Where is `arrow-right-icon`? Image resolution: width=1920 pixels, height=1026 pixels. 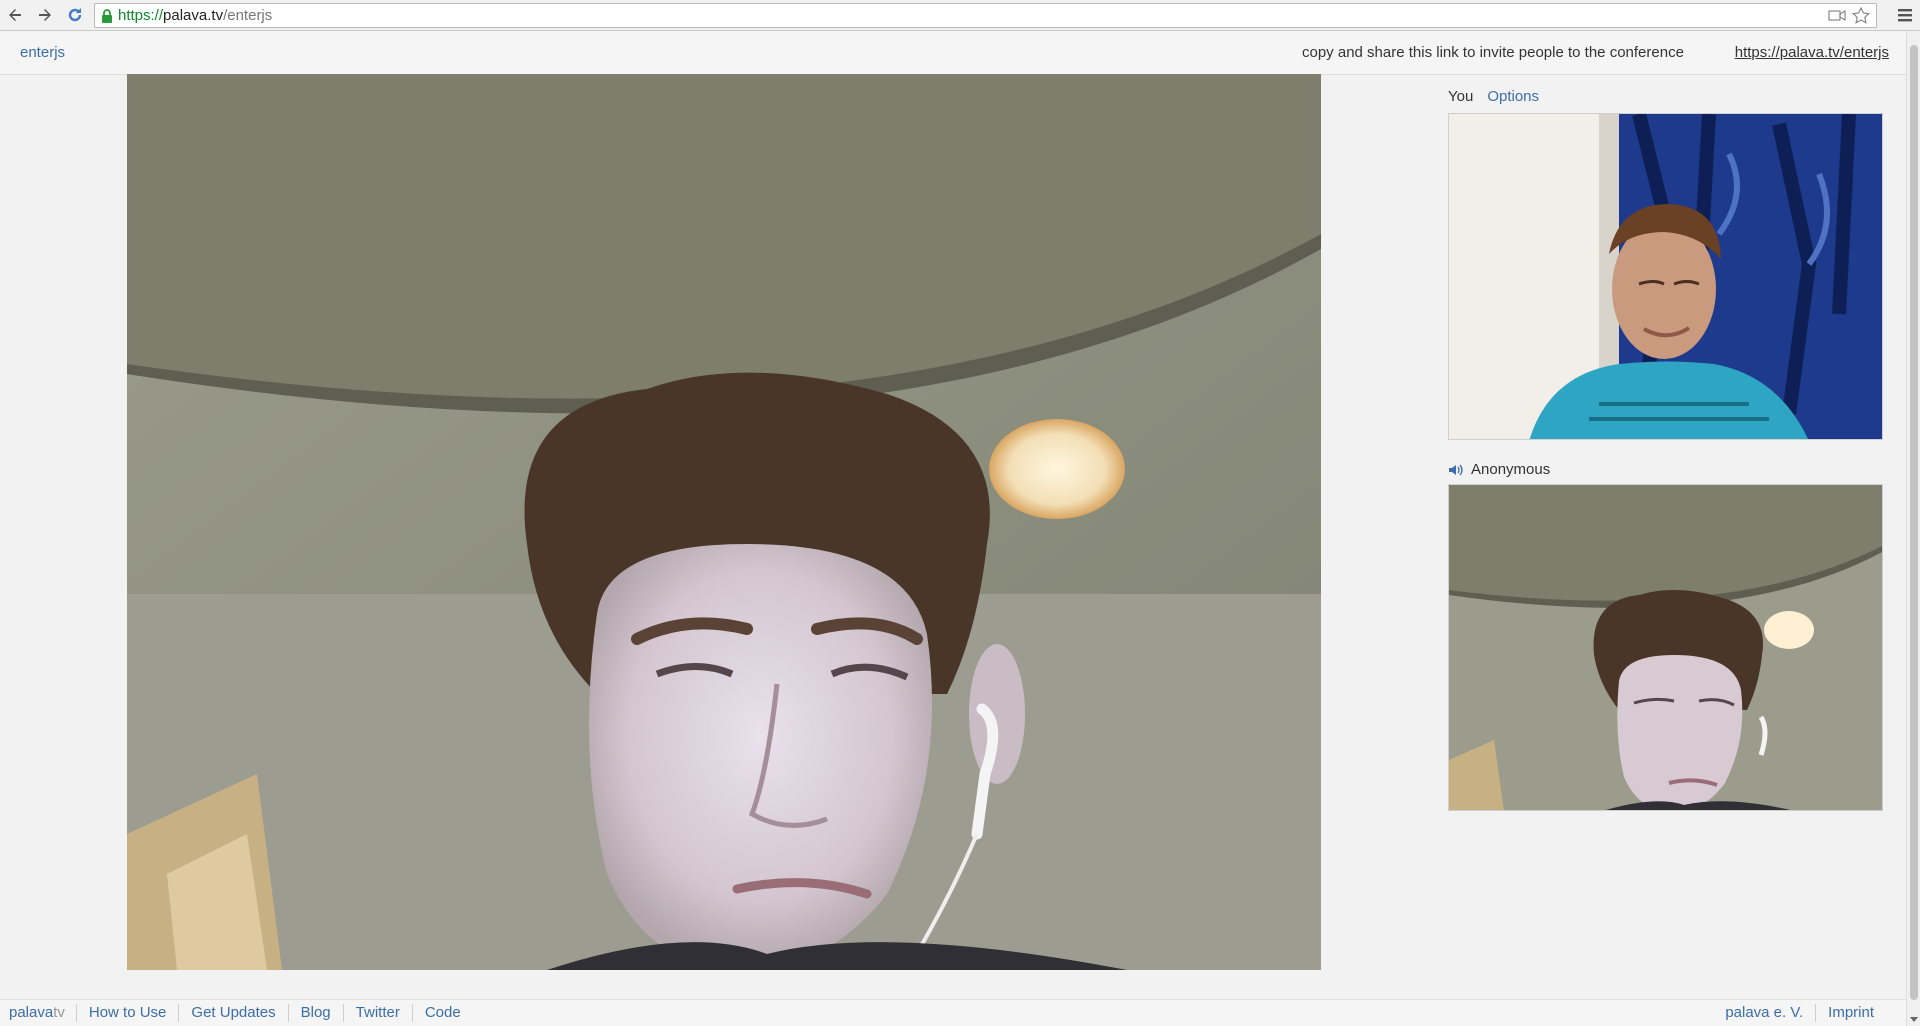 arrow-right-icon is located at coordinates (45, 15).